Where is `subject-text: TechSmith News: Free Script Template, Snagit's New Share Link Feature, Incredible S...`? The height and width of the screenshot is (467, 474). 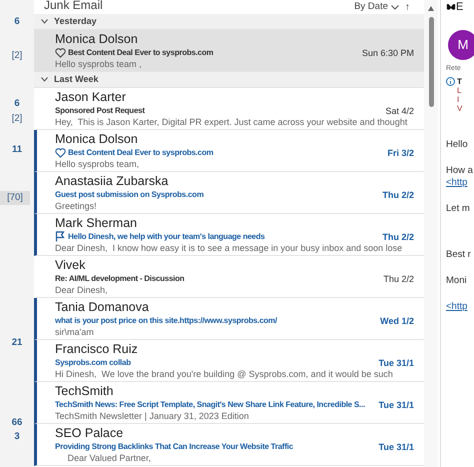
subject-text: TechSmith News: Free Script Template, Snagit's New Share Link Feature, Incredible S... is located at coordinates (210, 404).